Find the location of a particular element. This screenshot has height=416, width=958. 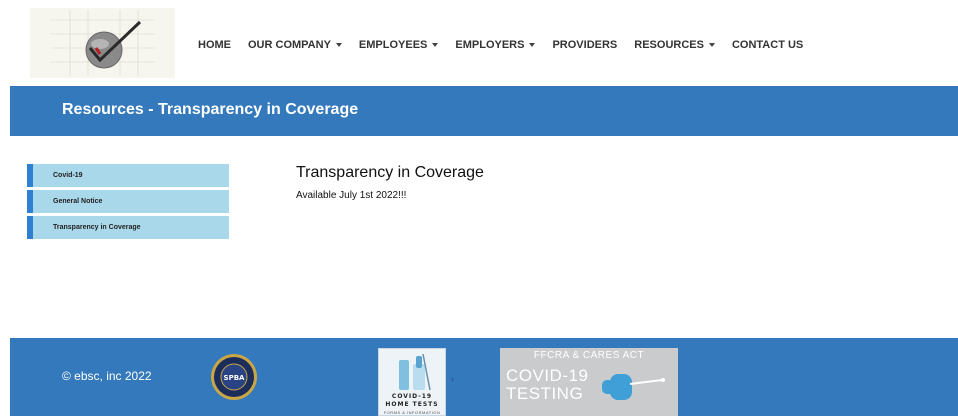

seal-text: SPBA is located at coordinates (235, 378).